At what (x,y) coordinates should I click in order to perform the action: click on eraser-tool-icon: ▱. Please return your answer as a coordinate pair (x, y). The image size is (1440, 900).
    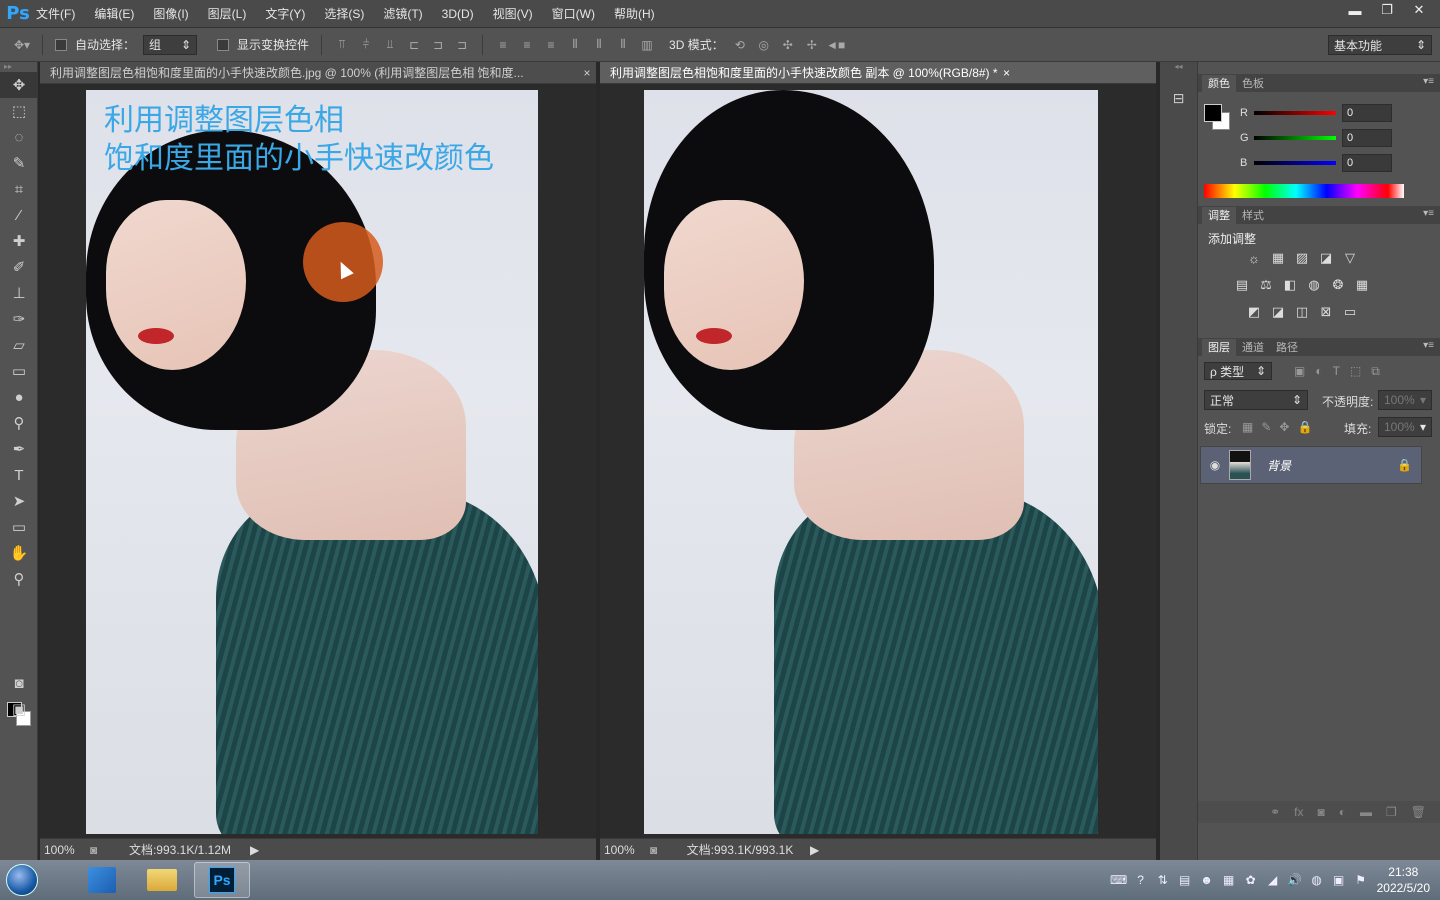
    Looking at the image, I should click on (19, 345).